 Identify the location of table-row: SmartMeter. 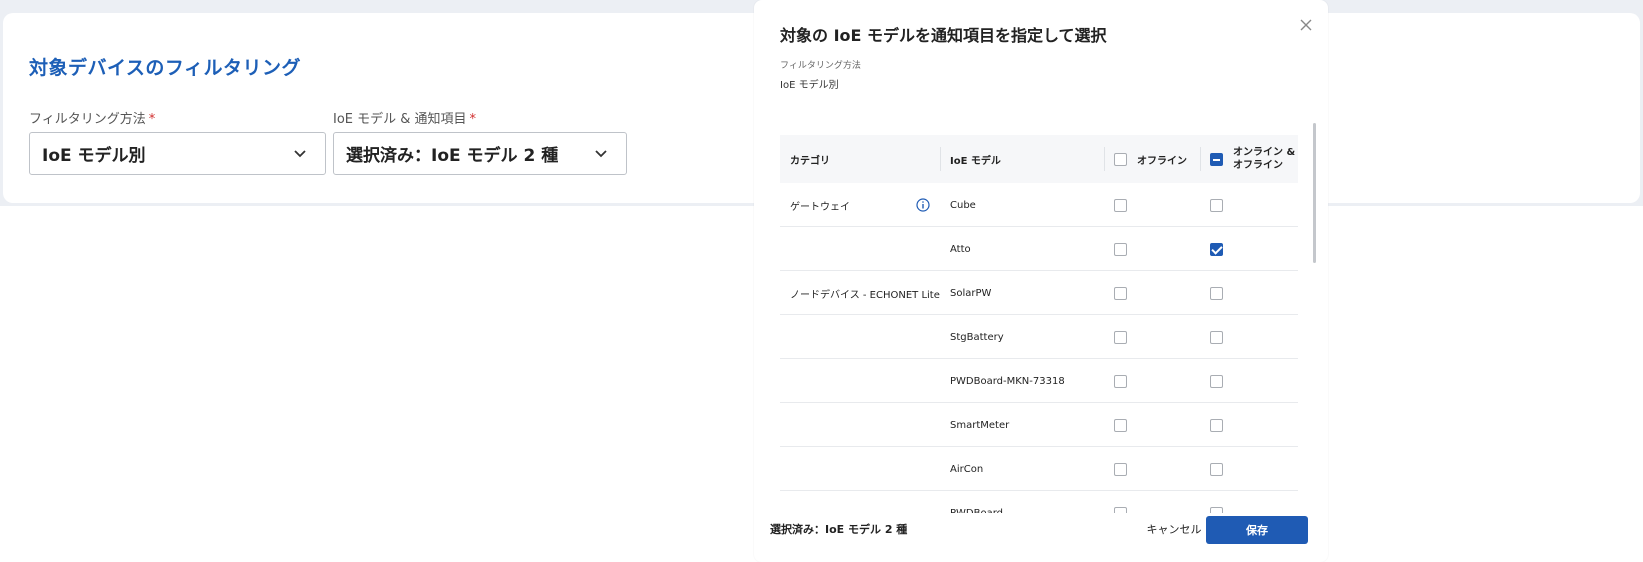
(1039, 425).